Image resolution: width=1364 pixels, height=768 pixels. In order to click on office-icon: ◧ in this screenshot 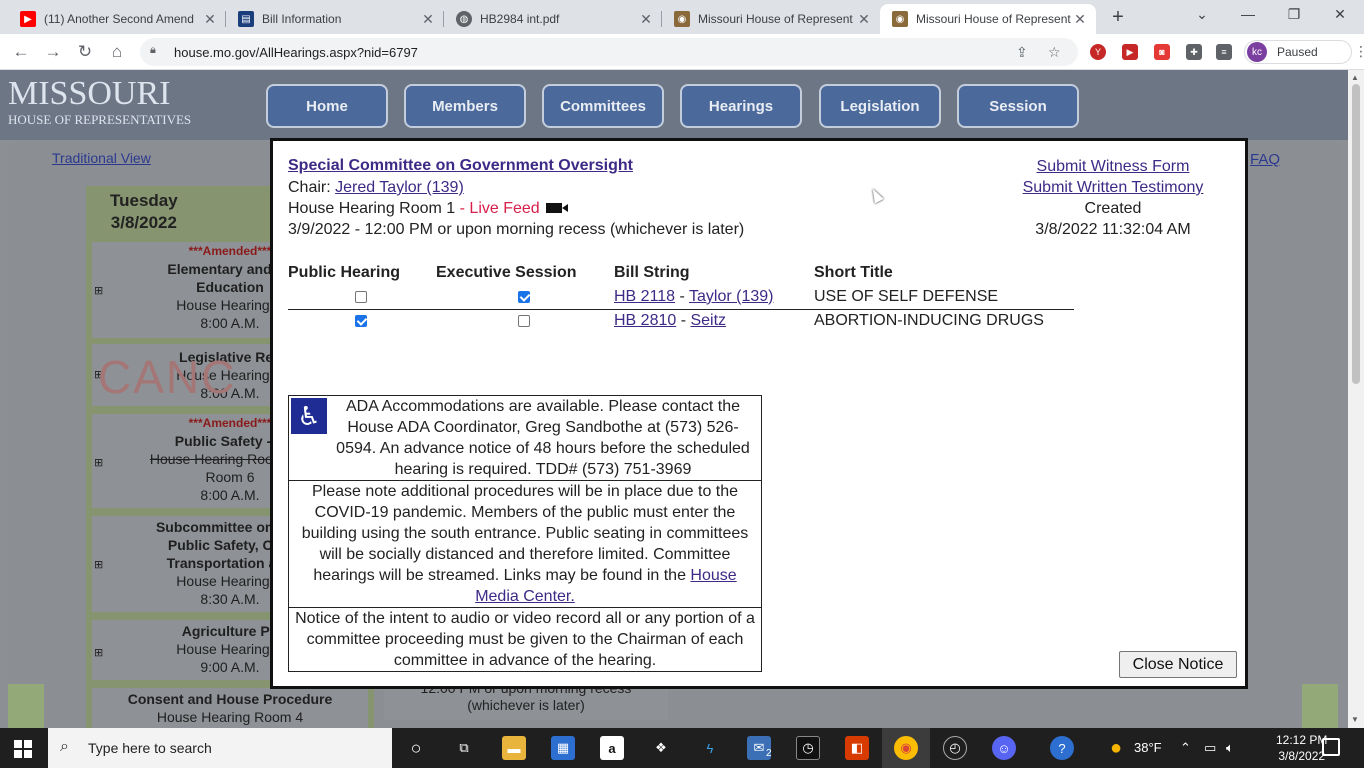, I will do `click(857, 748)`.